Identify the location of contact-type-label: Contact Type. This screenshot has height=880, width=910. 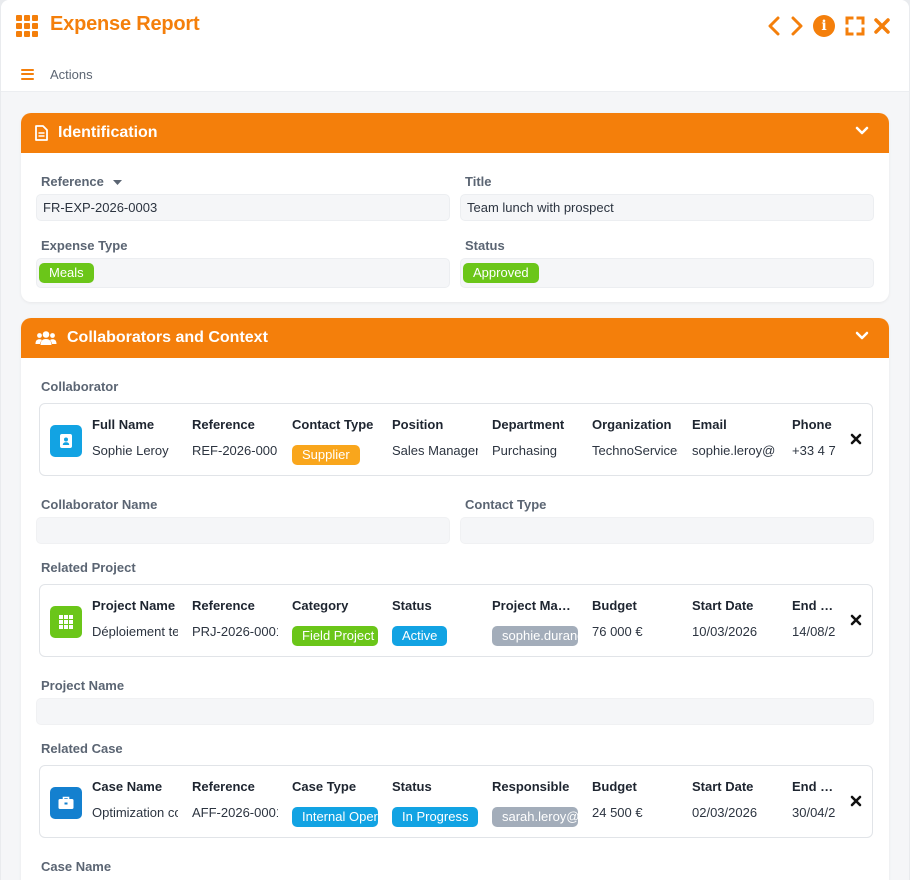
(506, 504).